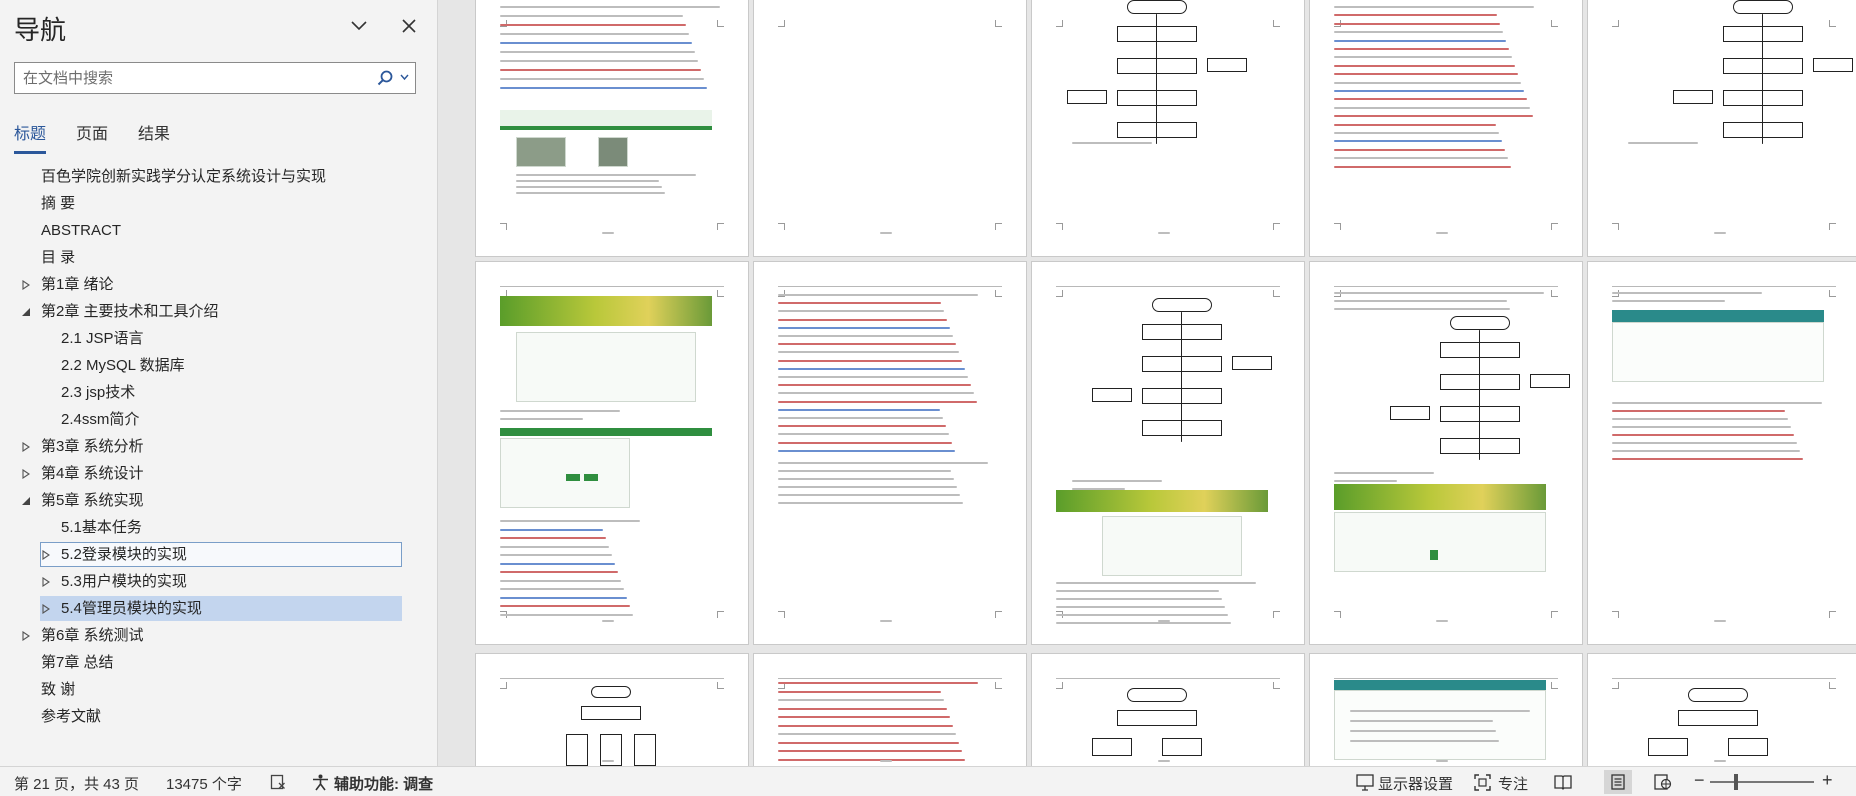  Describe the element at coordinates (218, 176) in the screenshot. I see `outline-item: 百色学院创新实践学分认定系统设计与实现` at that location.